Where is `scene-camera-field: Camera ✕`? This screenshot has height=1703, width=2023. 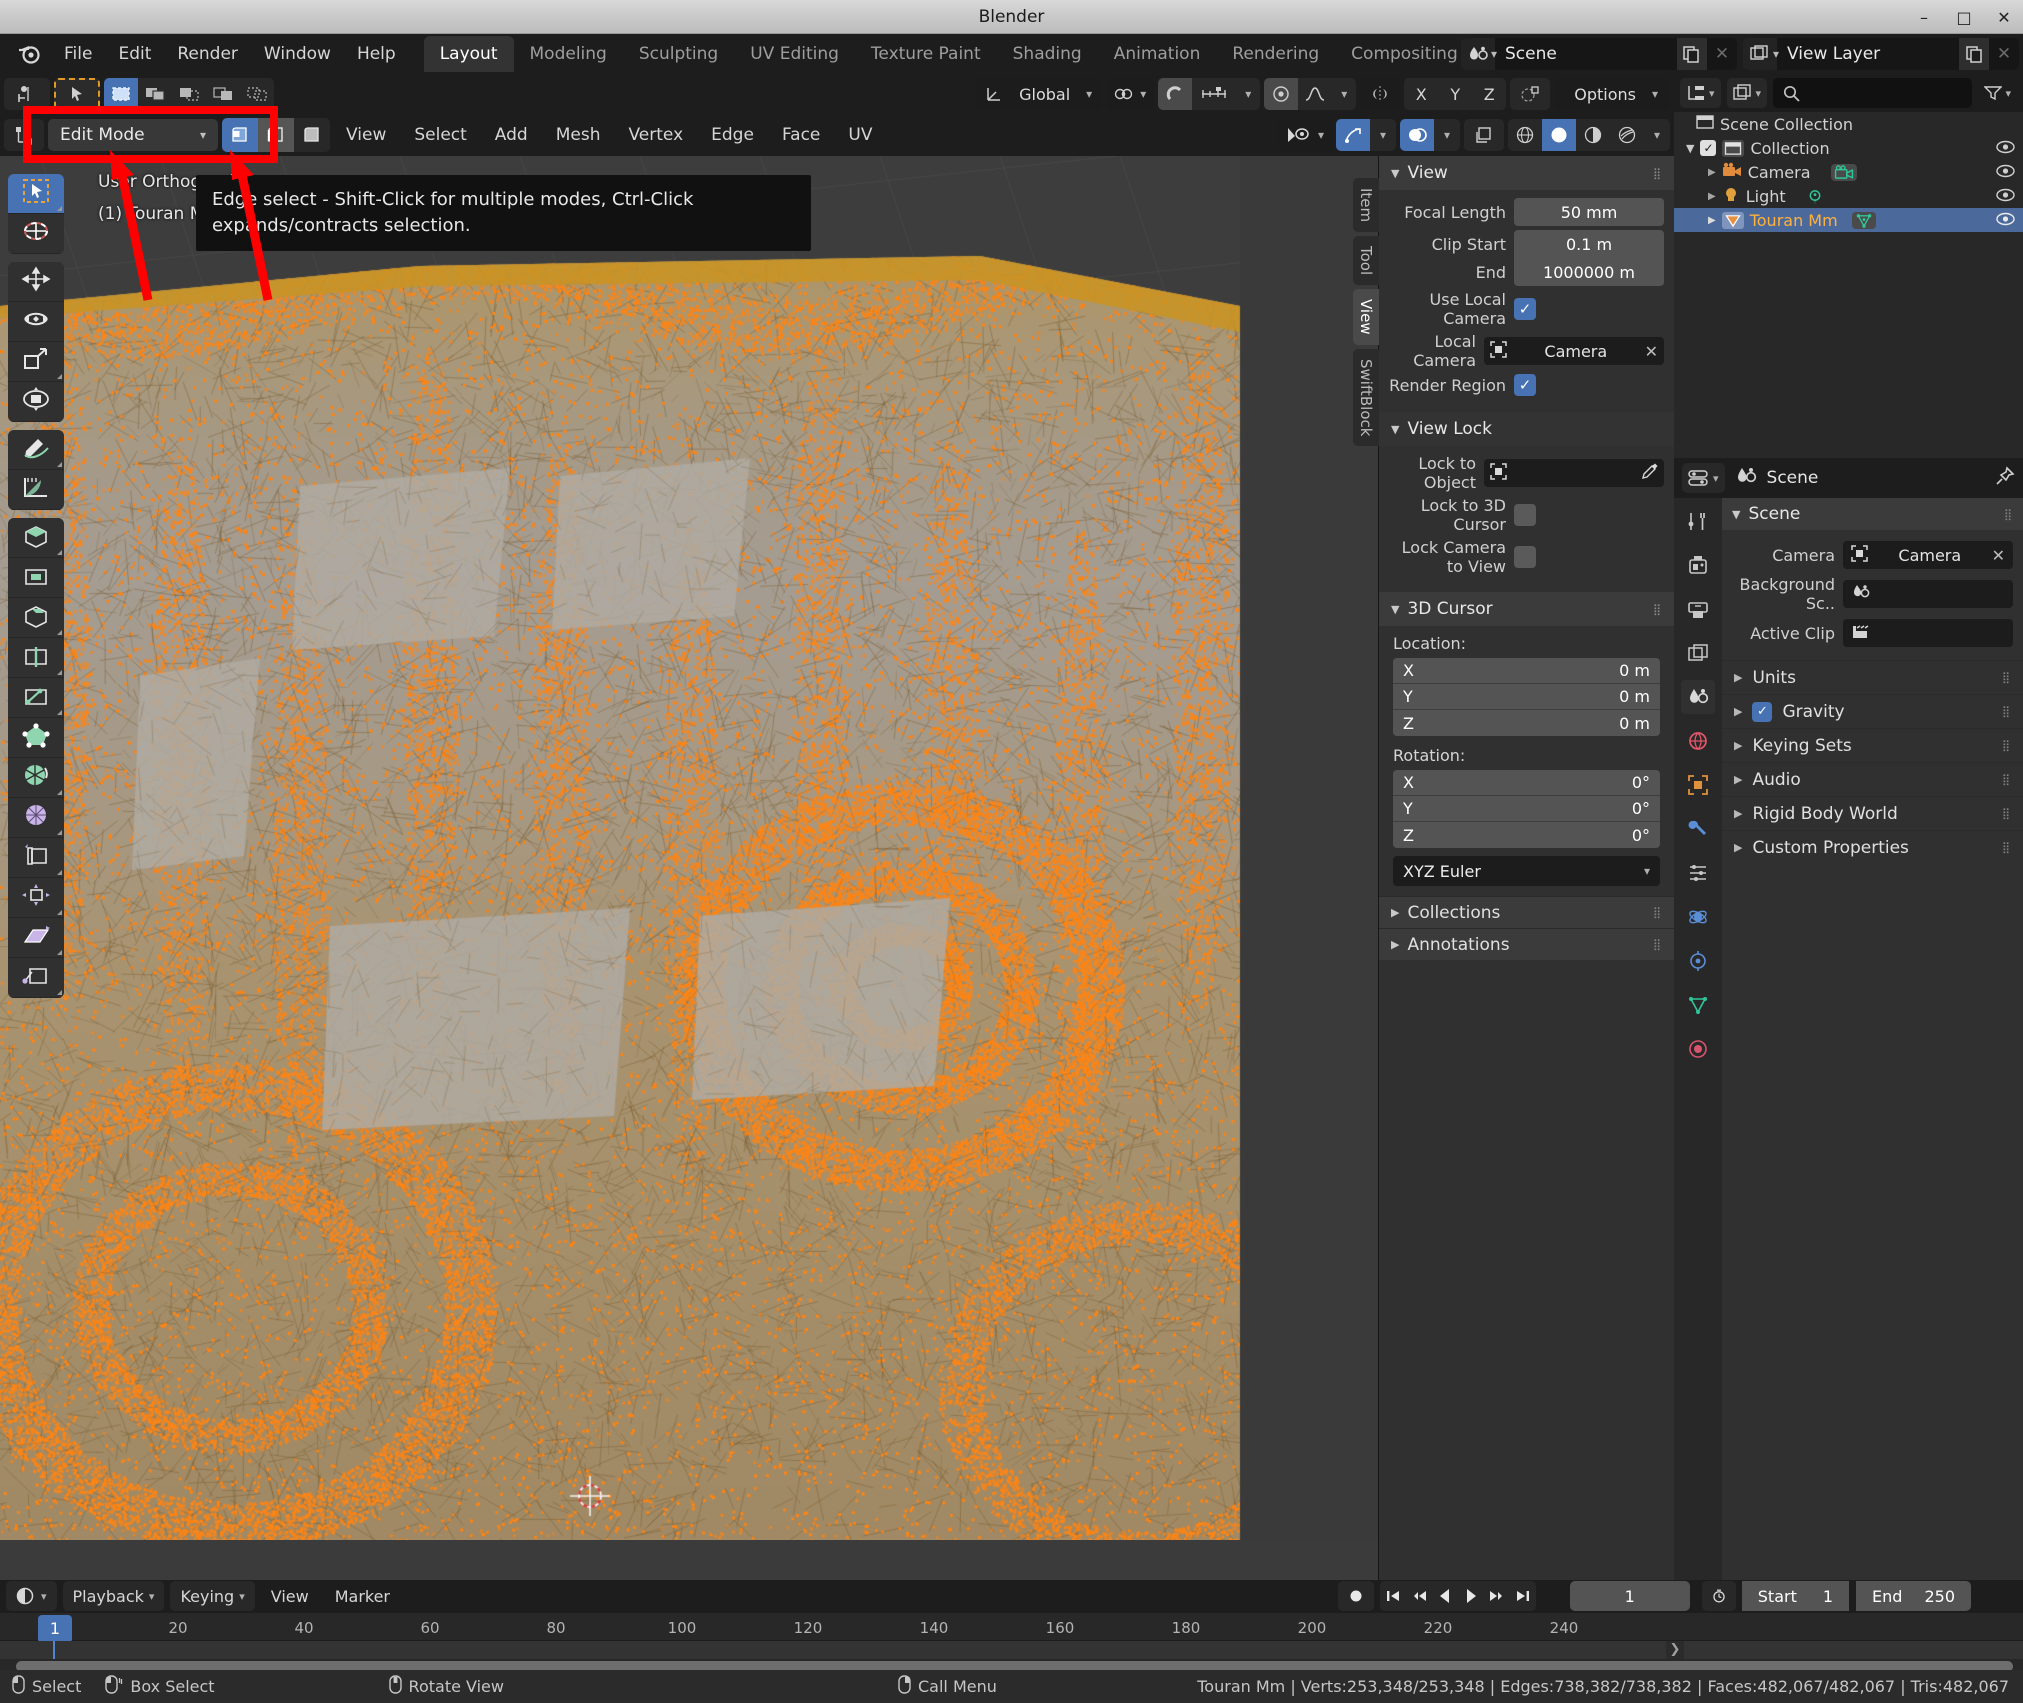
scene-camera-field: Camera ✕ is located at coordinates (1928, 555).